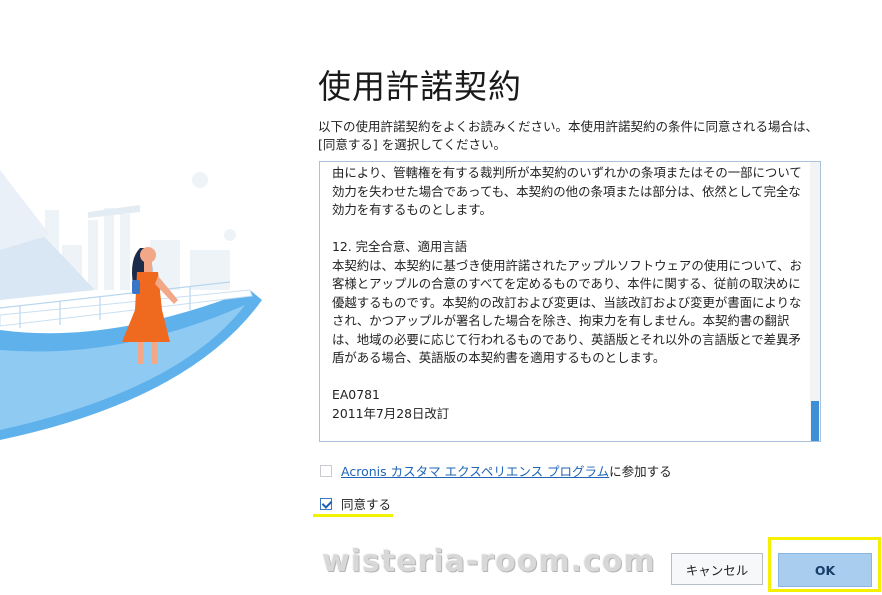  What do you see at coordinates (326, 503) in the screenshot?
I see `agree-checkbox-icon` at bounding box center [326, 503].